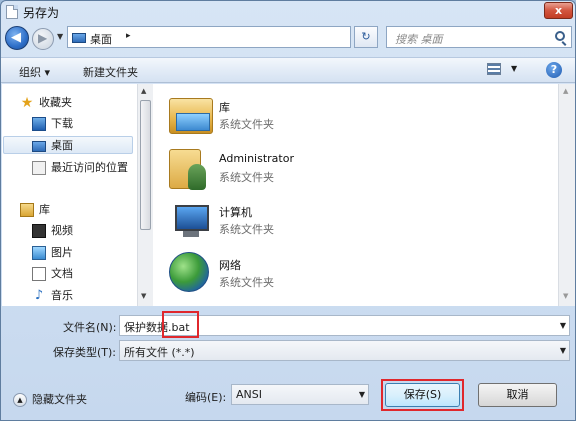  Describe the element at coordinates (89, 167) in the screenshot. I see `sidebar-item-label: 最近访问的位置` at that location.